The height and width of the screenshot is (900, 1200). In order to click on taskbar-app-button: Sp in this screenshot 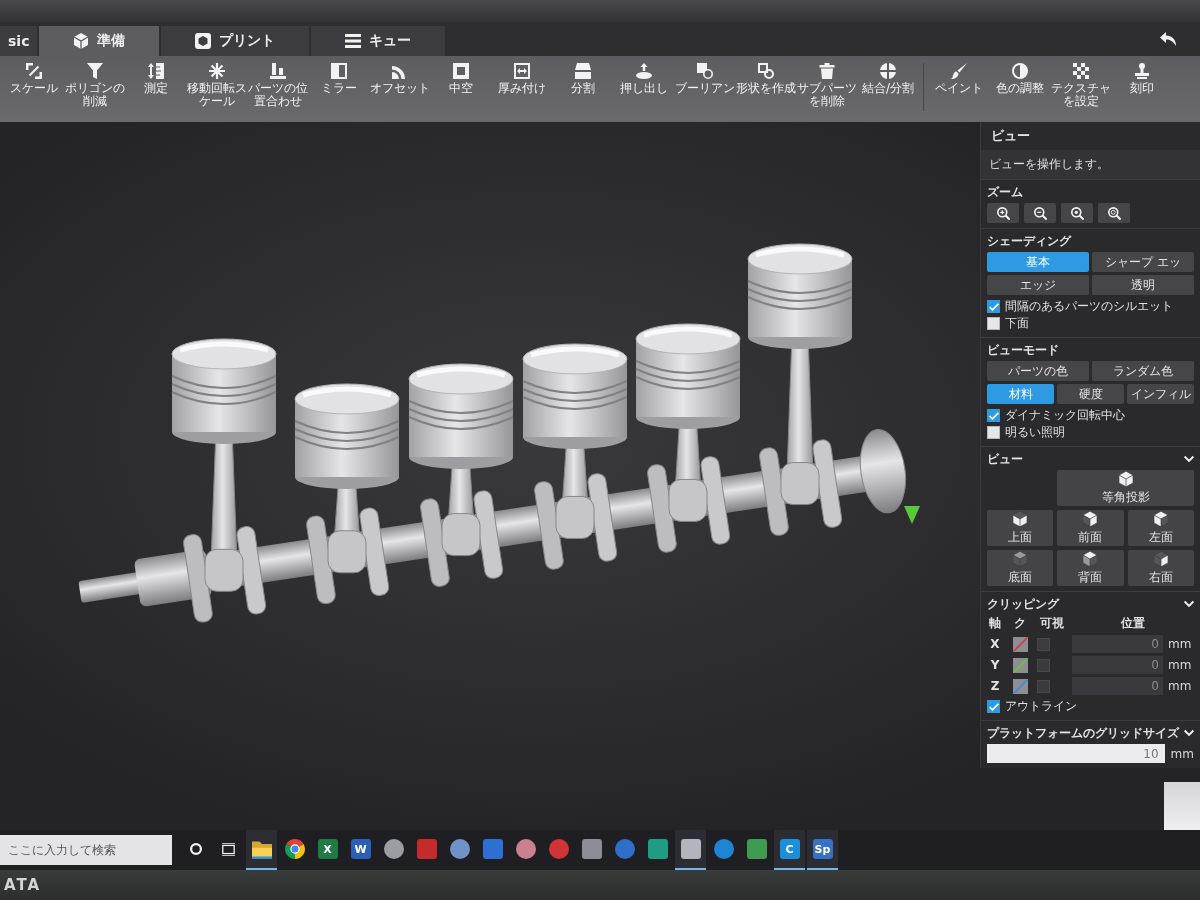, I will do `click(822, 850)`.